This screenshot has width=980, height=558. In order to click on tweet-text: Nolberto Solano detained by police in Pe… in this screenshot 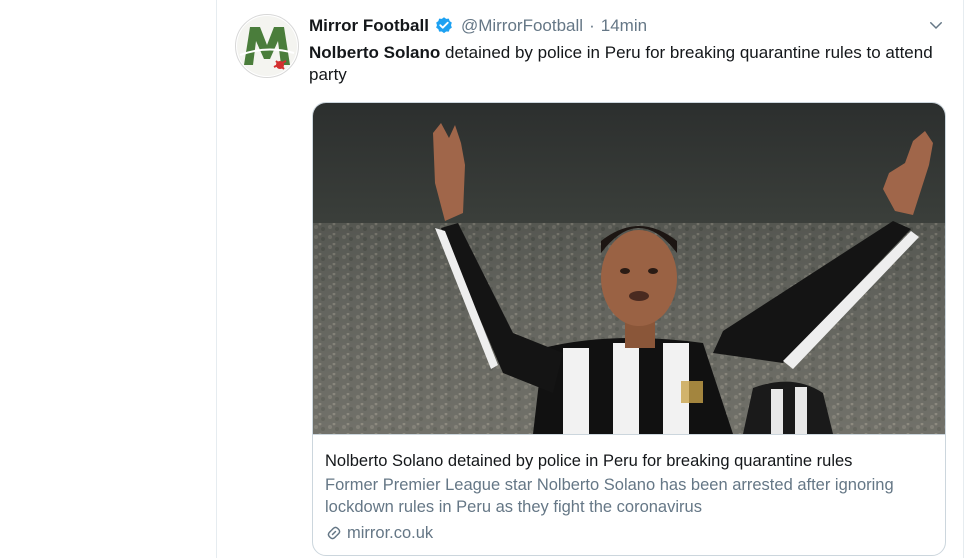, I will do `click(629, 64)`.